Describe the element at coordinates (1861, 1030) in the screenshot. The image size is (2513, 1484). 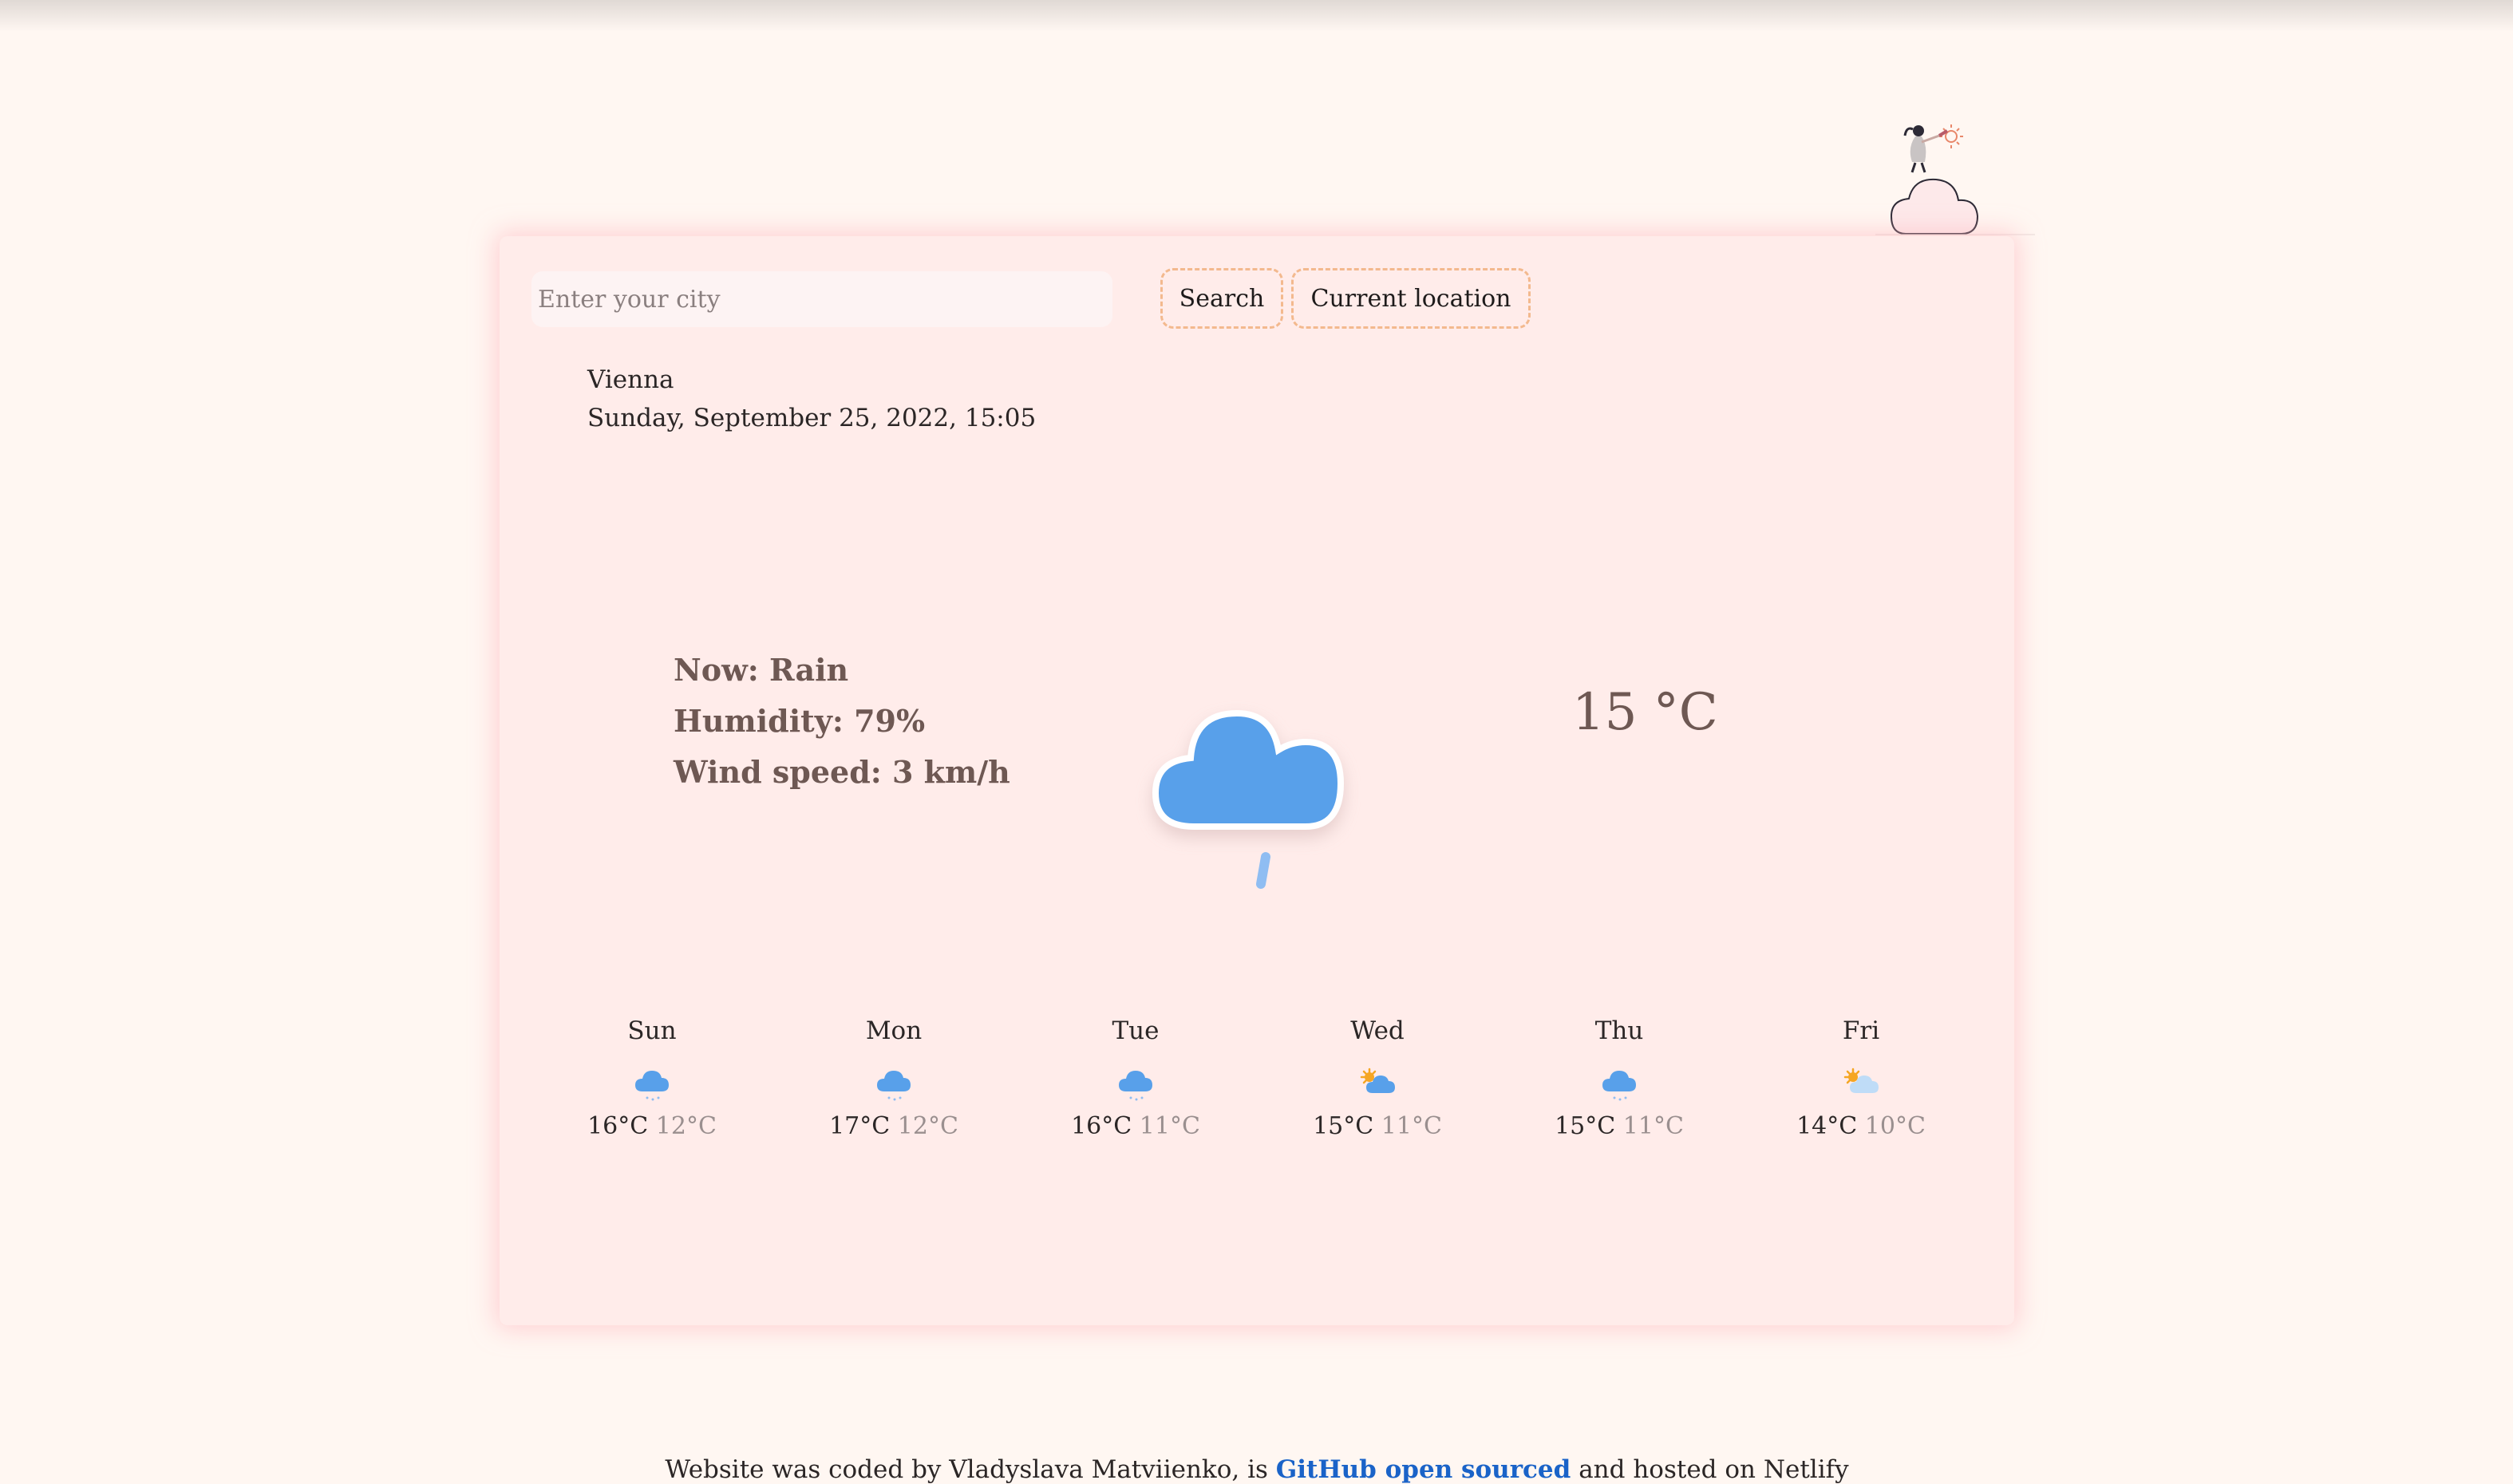
I see `forecast-day-name: Fri` at that location.